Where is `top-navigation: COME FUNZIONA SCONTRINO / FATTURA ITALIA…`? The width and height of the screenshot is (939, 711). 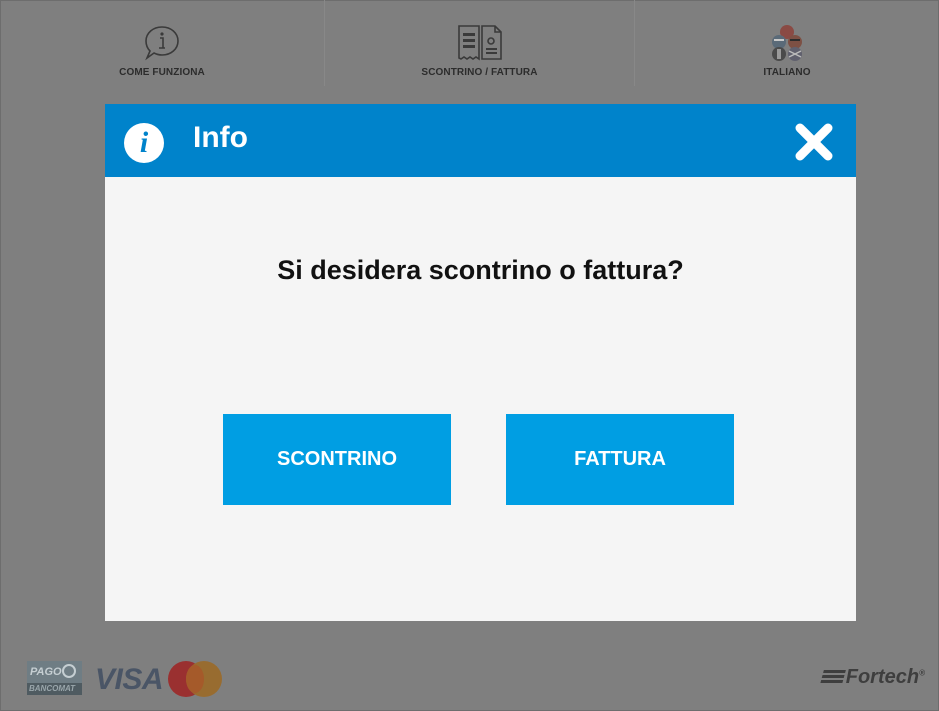
top-navigation: COME FUNZIONA SCONTRINO / FATTURA ITALIA… is located at coordinates (469, 43).